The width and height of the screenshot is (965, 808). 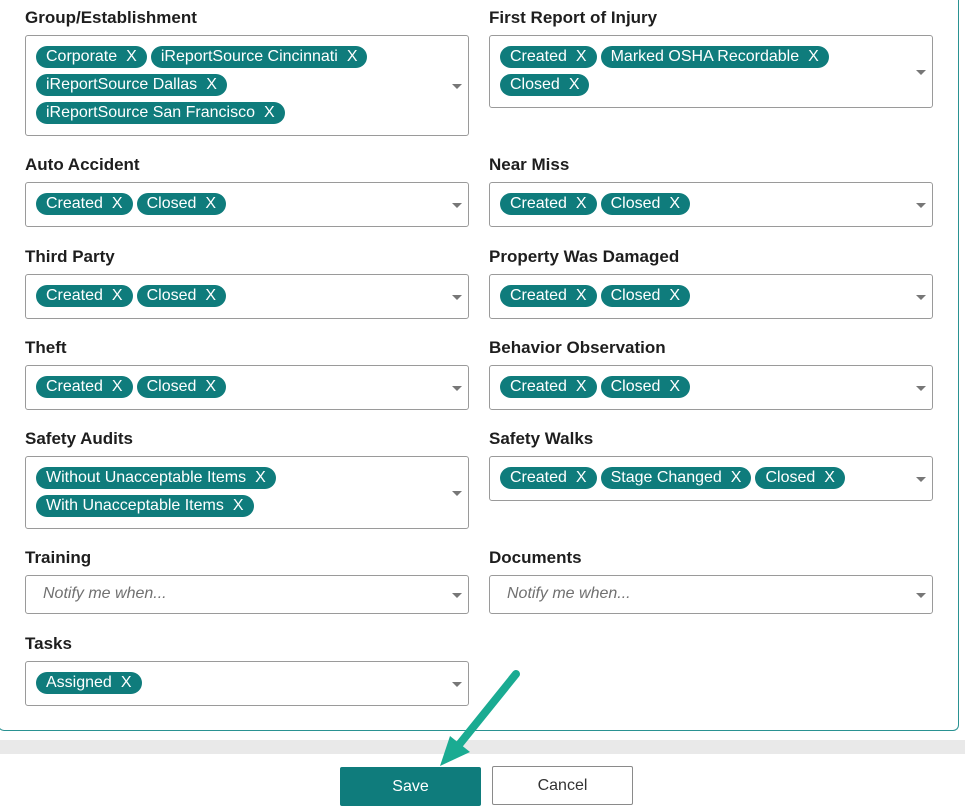 I want to click on field-theft: Theft Created X Closed X, so click(x=247, y=374).